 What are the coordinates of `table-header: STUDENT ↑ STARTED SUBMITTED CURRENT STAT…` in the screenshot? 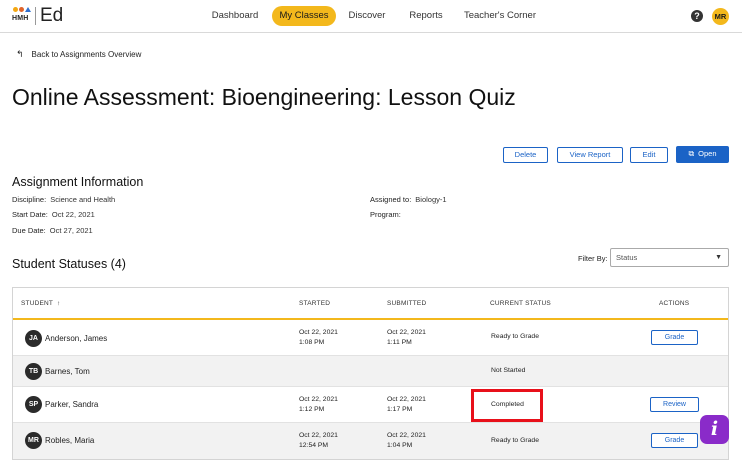 It's located at (370, 304).